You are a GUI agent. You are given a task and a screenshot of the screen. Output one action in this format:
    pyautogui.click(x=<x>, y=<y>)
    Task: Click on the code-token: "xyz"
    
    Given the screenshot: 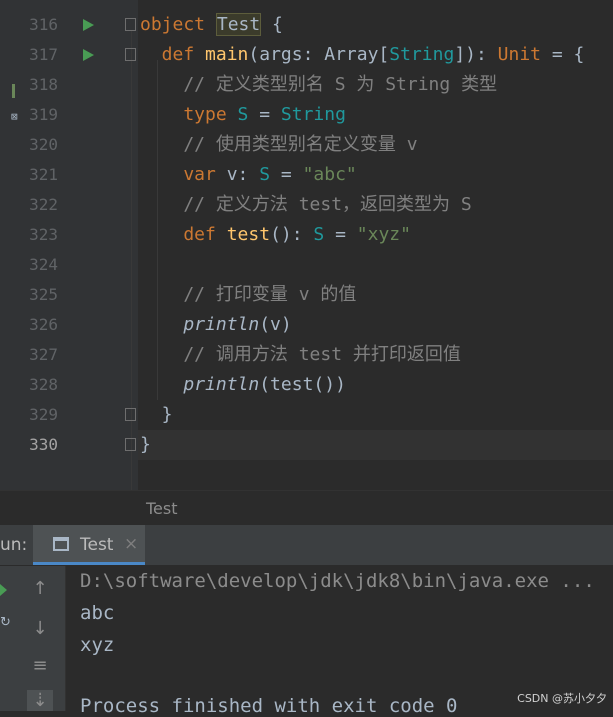 What is the action you would take?
    pyautogui.click(x=383, y=234)
    